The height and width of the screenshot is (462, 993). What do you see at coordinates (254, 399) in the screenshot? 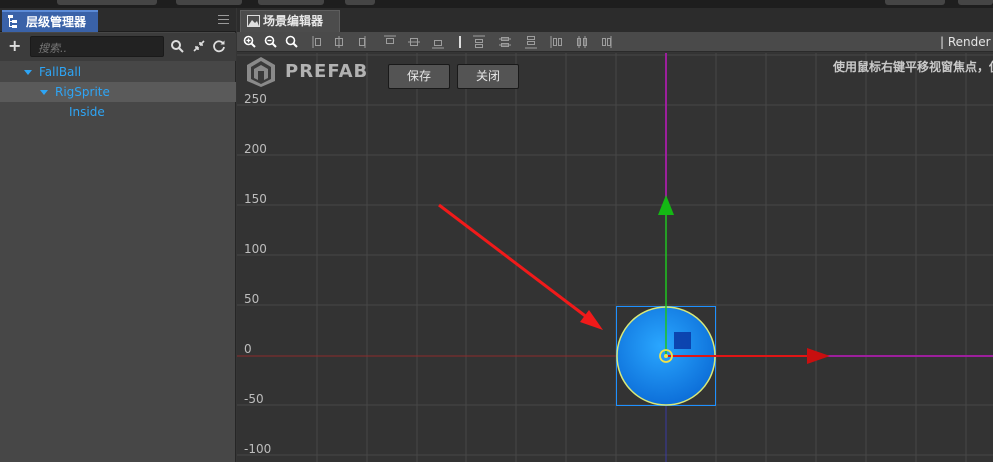
I see `y-axis-label: -50` at bounding box center [254, 399].